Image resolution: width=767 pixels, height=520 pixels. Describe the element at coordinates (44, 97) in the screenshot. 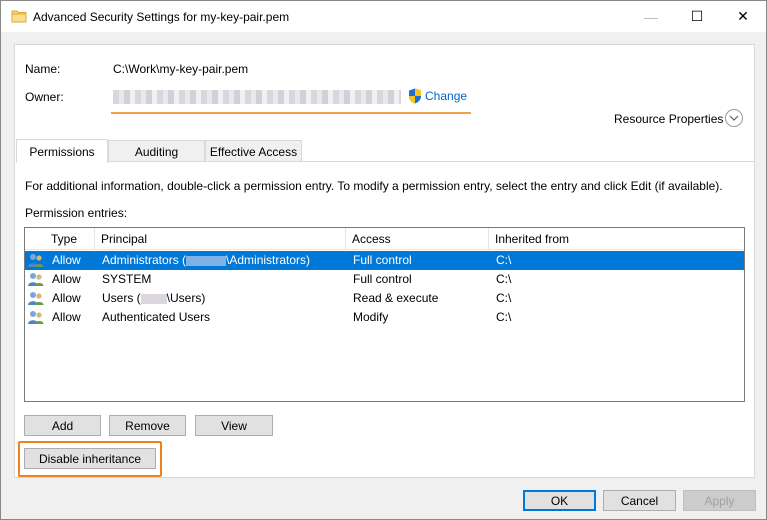

I see `owner-label: Owner:` at that location.